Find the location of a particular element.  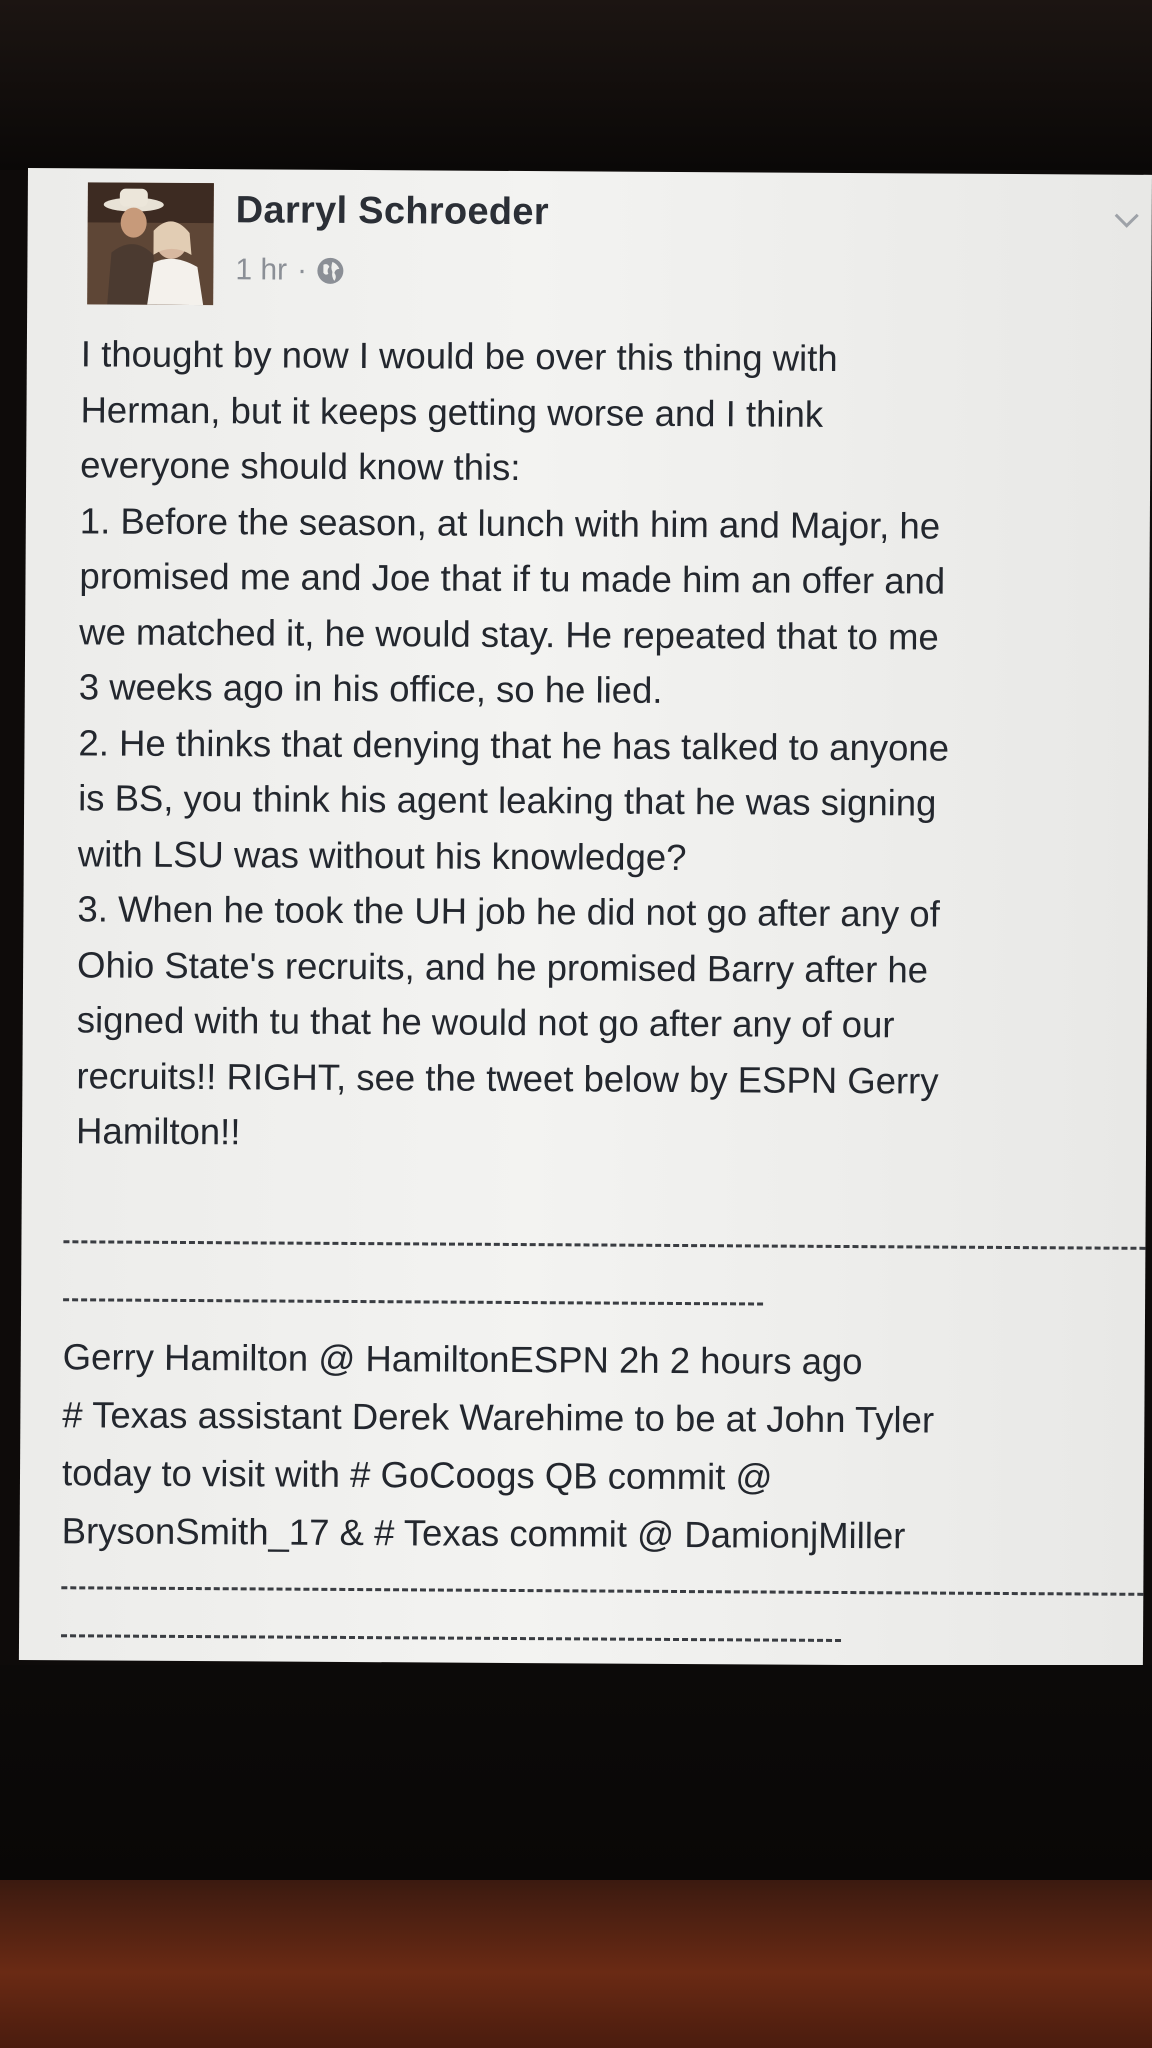

profile-photo is located at coordinates (150, 244).